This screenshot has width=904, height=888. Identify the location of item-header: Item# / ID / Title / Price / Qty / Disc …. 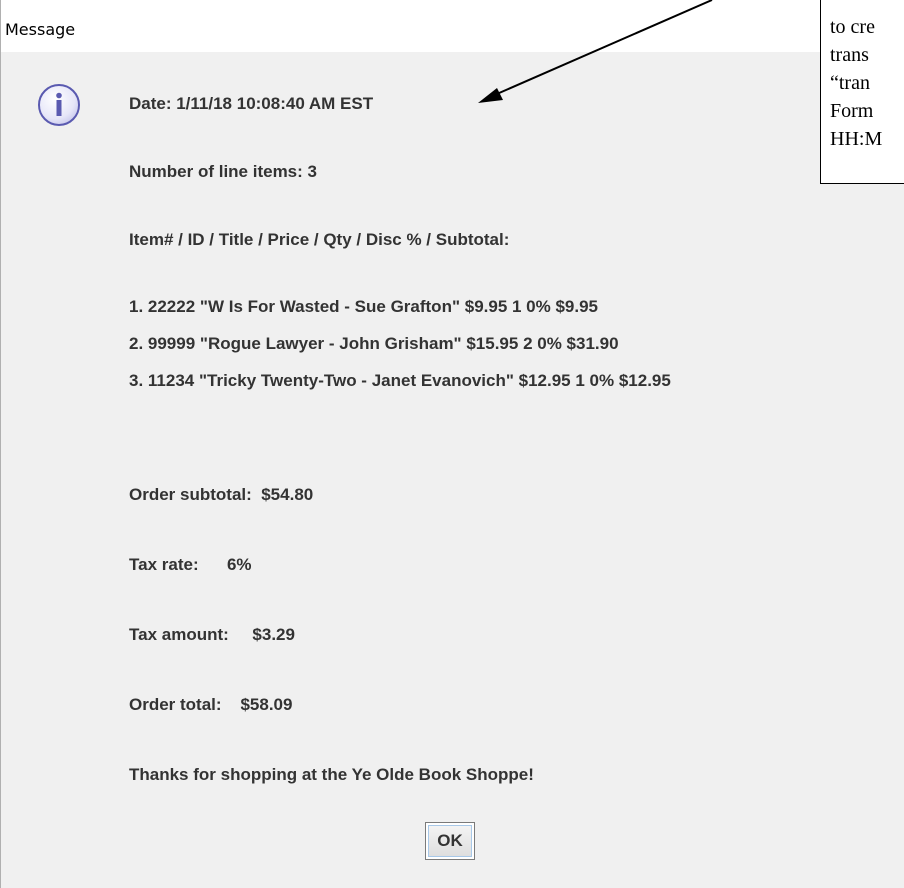
(319, 239).